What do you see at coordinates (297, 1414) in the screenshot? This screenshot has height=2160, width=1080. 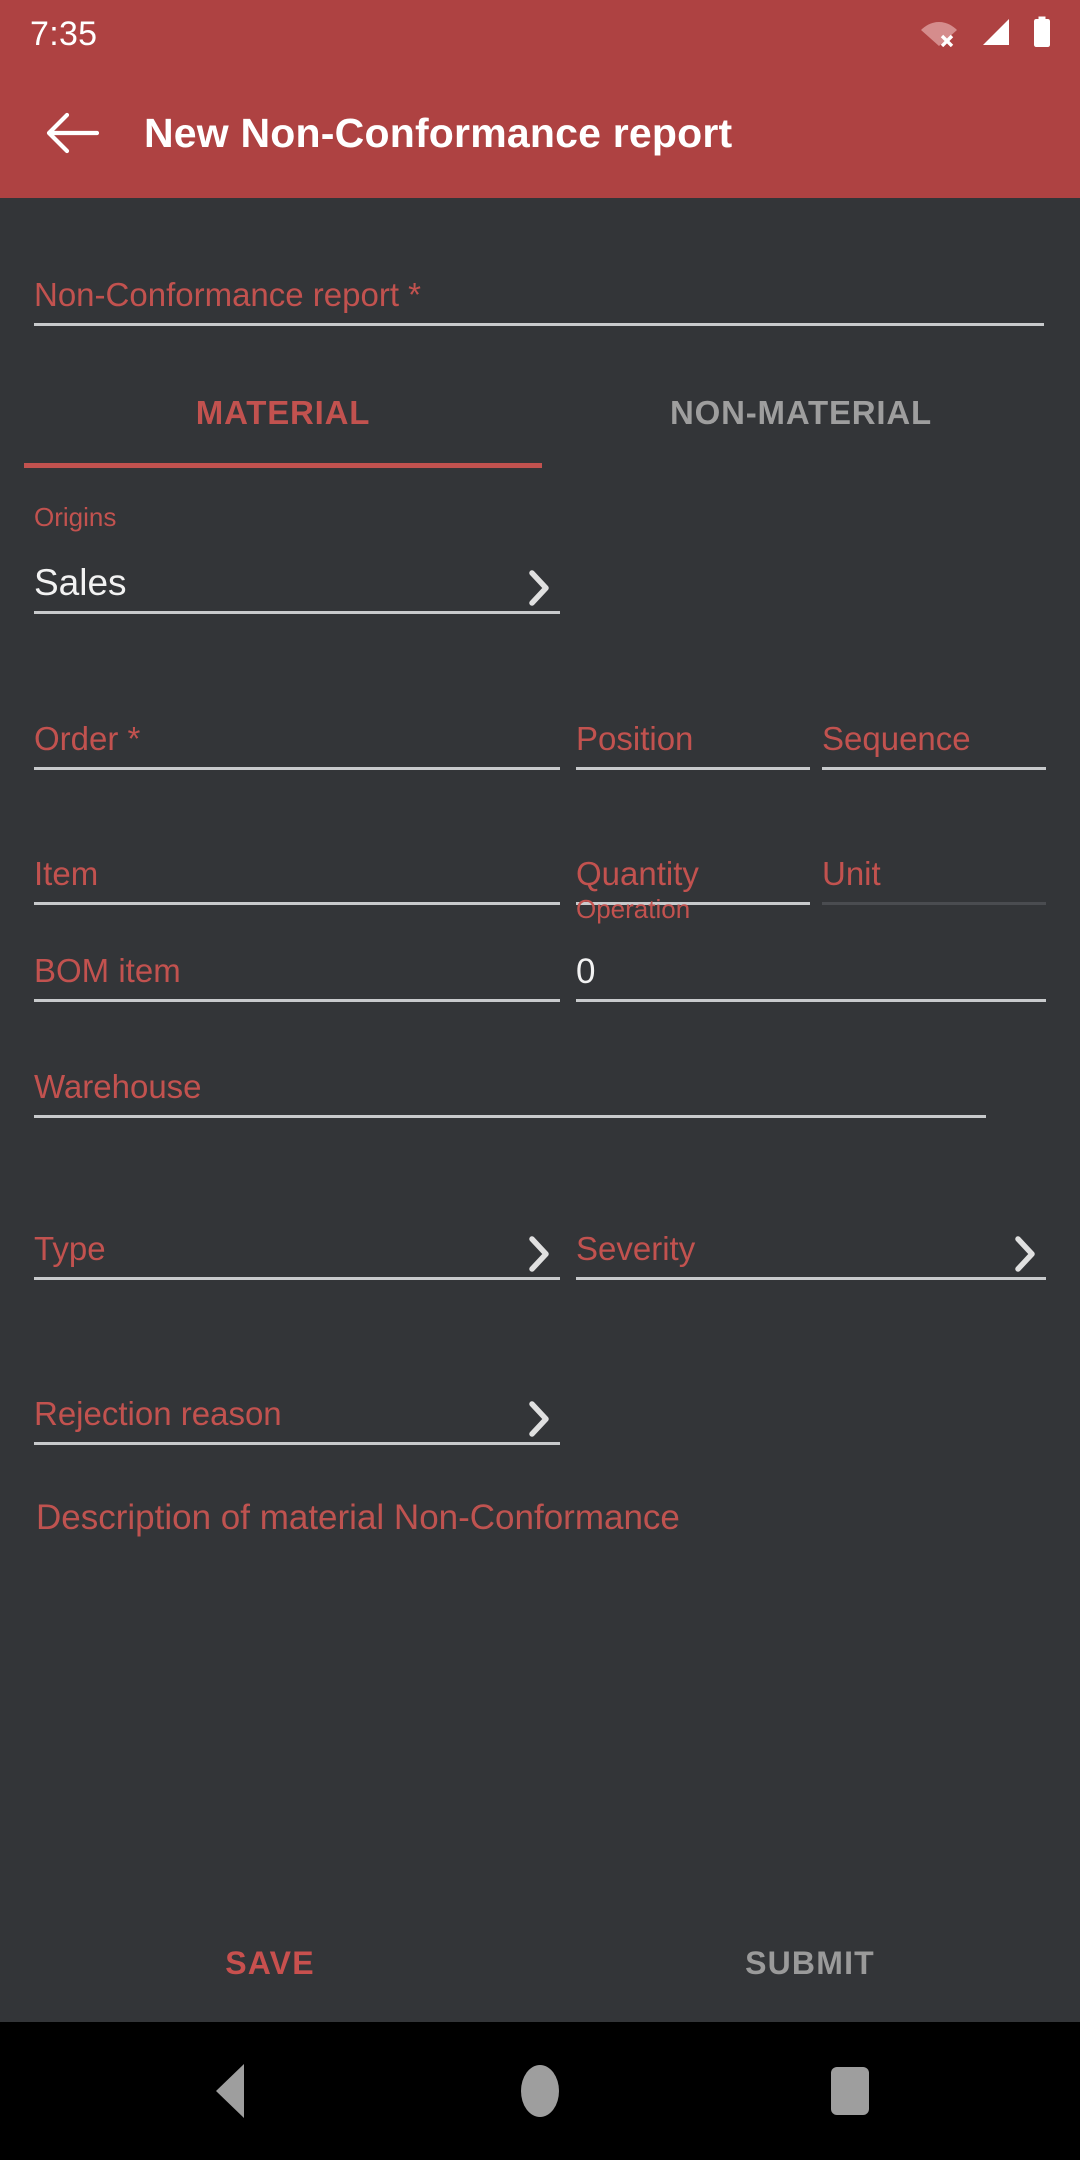 I see `field-rejection-reason: Rejection reason` at bounding box center [297, 1414].